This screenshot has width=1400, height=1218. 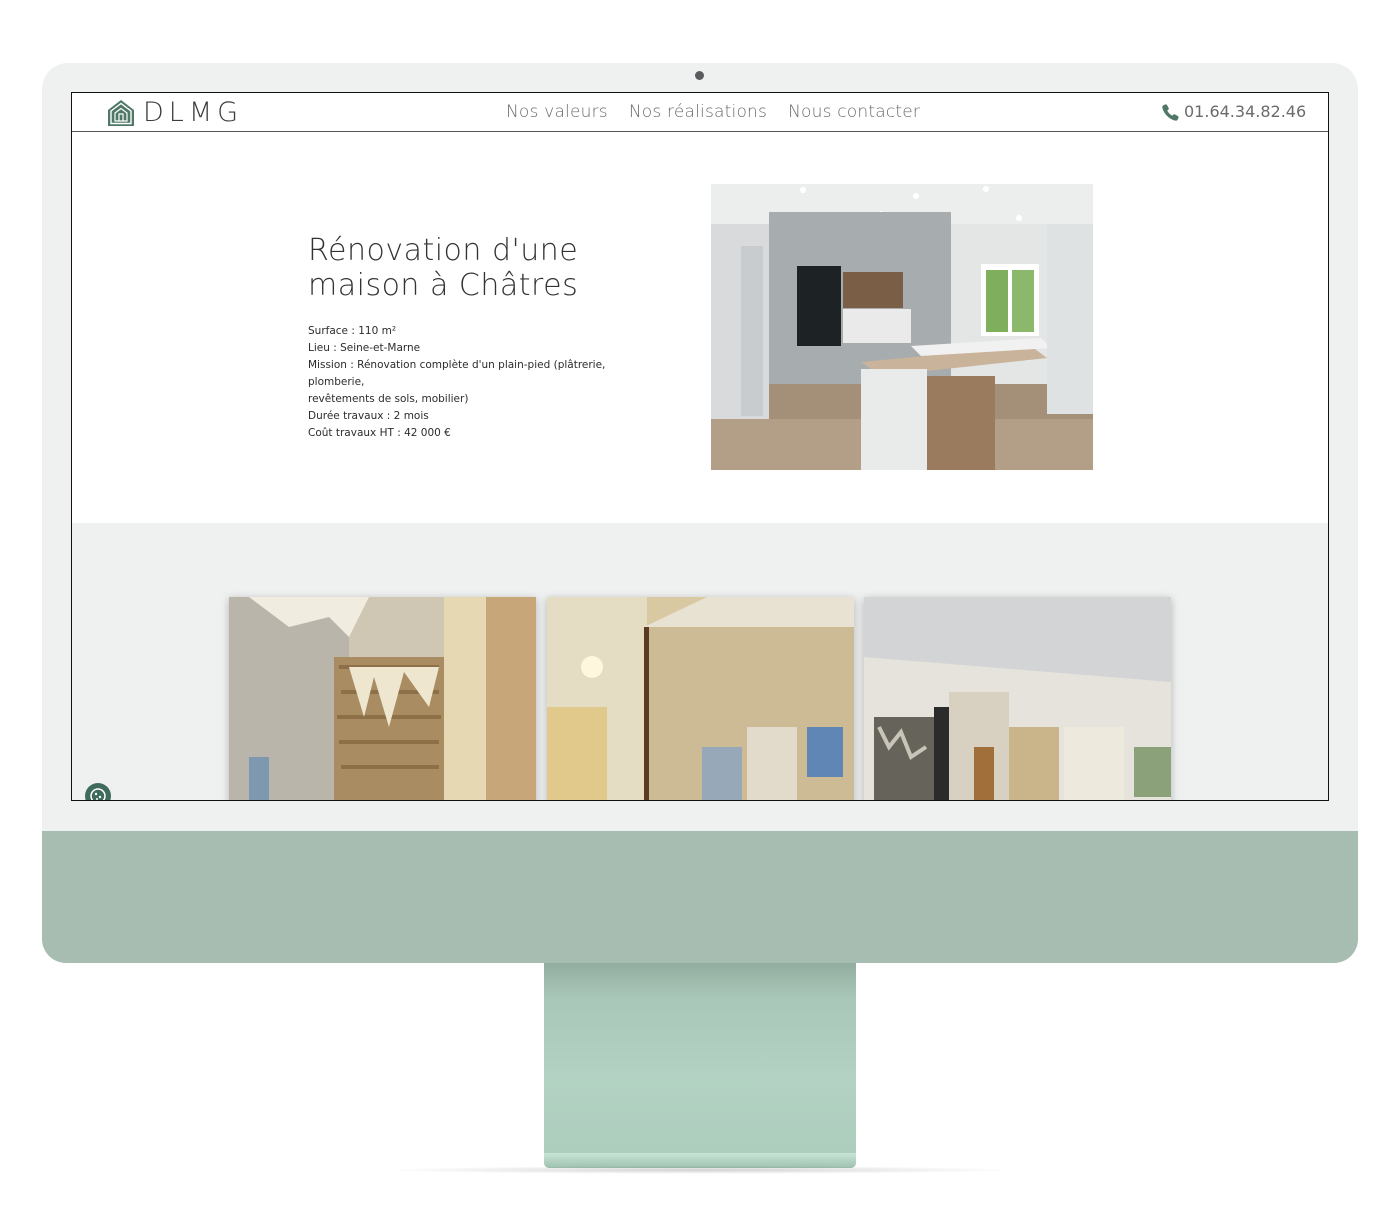 What do you see at coordinates (700, 1059) in the screenshot?
I see `imac-stand` at bounding box center [700, 1059].